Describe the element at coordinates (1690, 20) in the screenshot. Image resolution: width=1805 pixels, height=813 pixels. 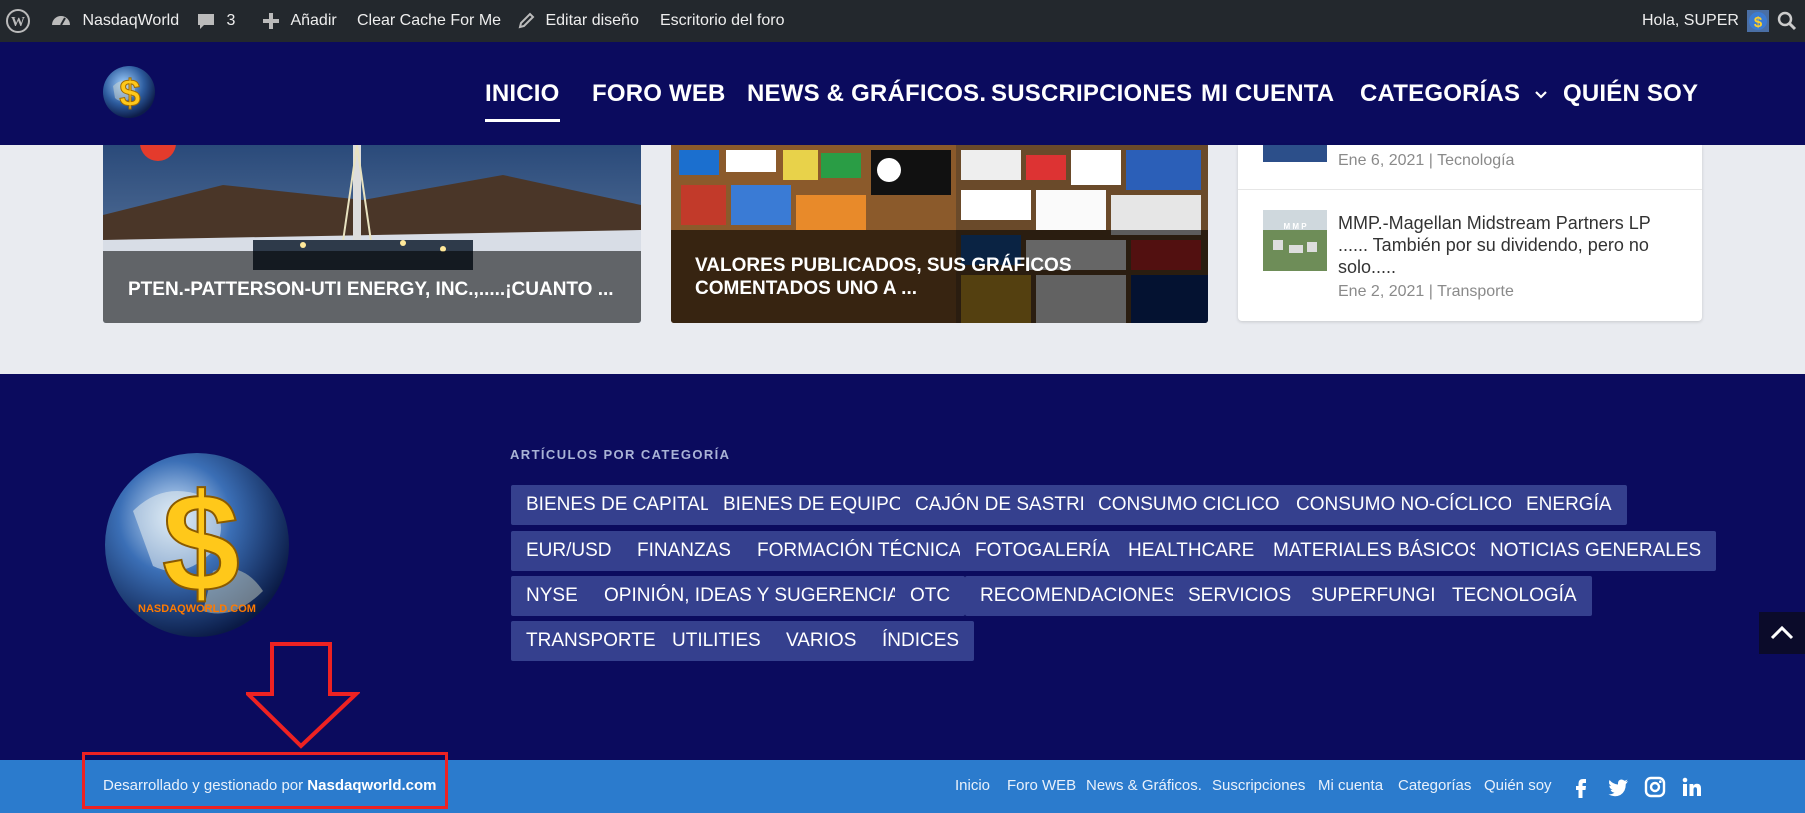
I see `greeting: Hola, SUPER` at that location.